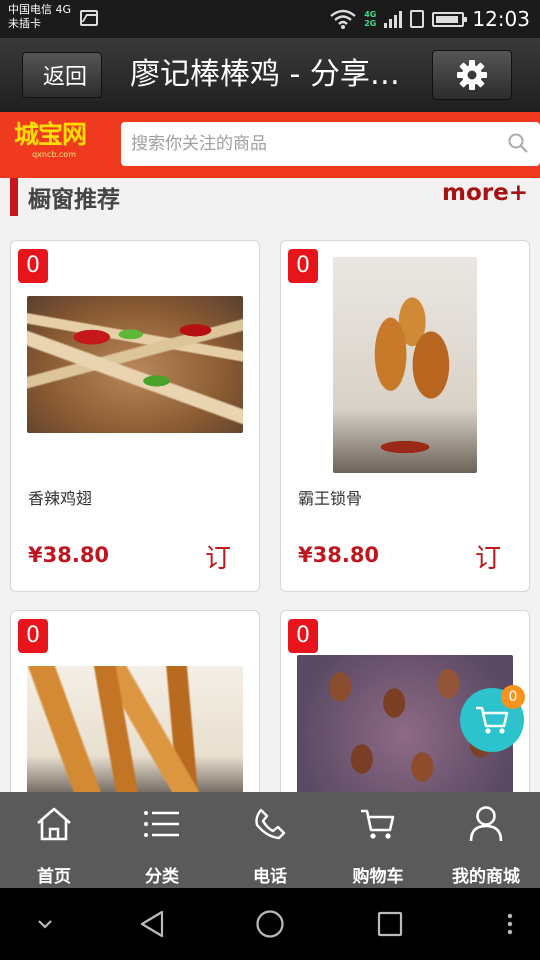  Describe the element at coordinates (486, 877) in the screenshot. I see `nav-label: 我的商城` at that location.